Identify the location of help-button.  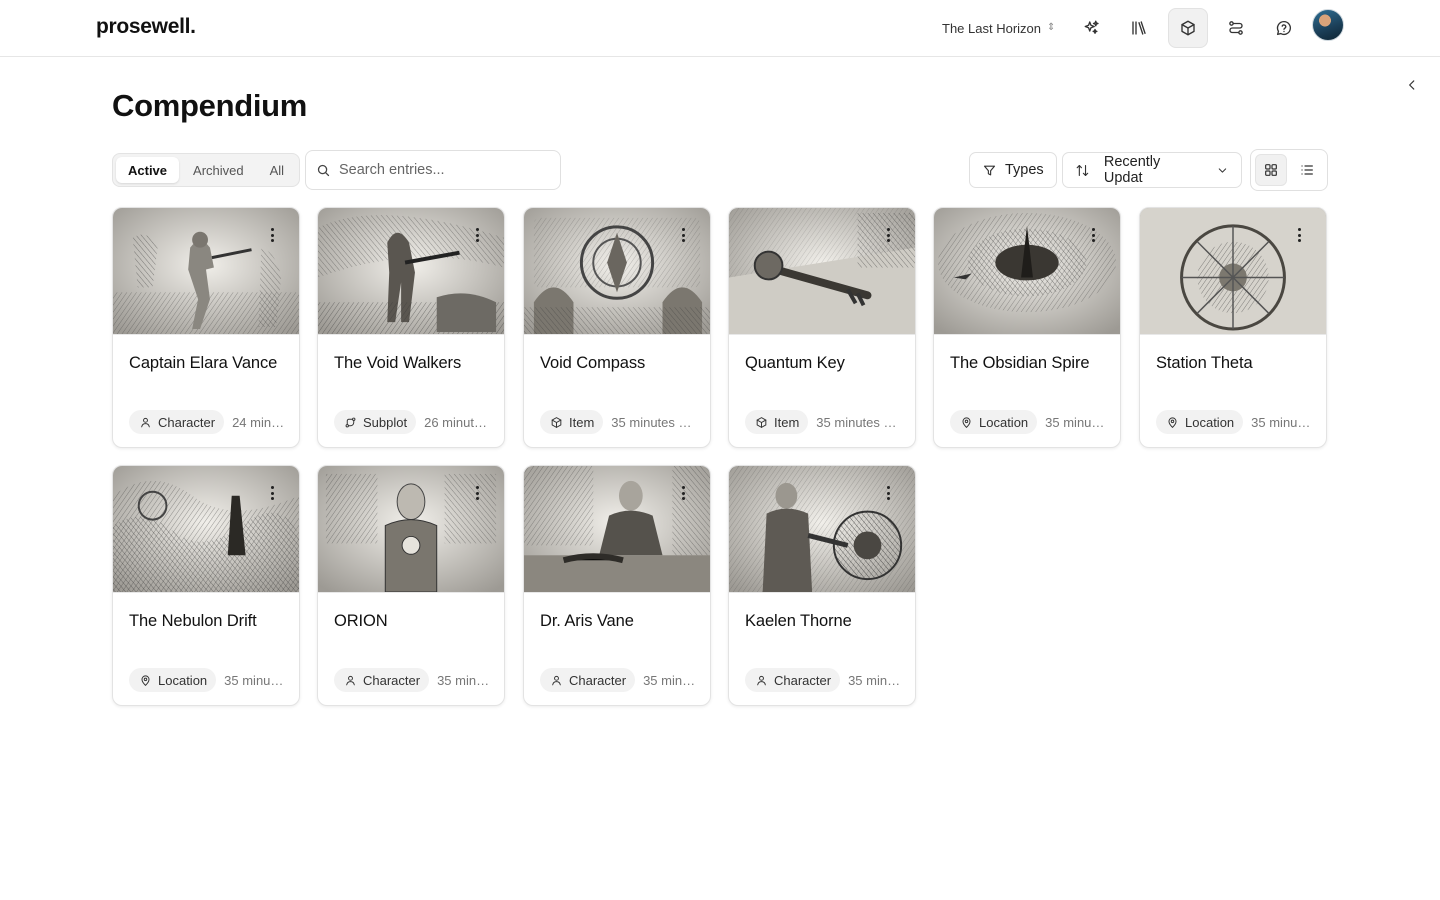
(1284, 28).